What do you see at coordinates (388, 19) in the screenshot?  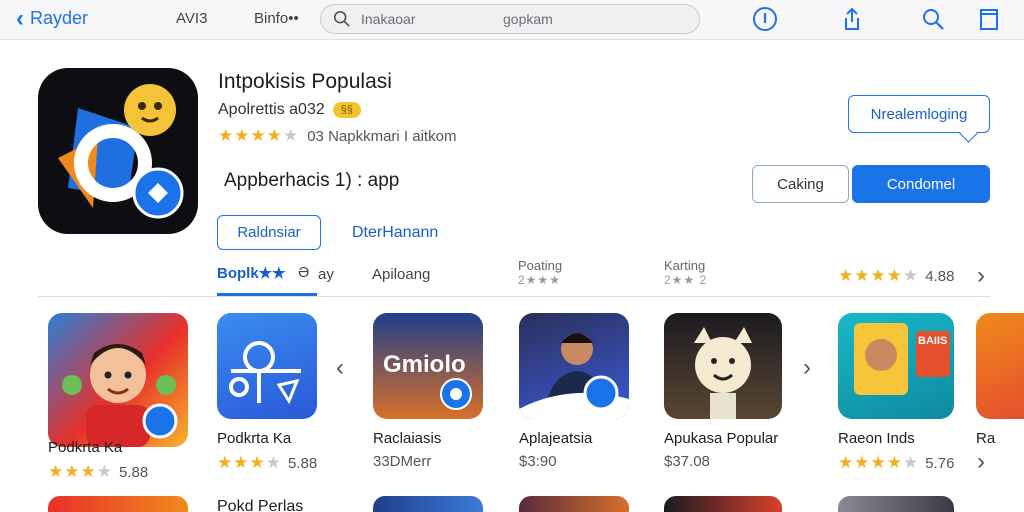 I see `search-placeholder: Inakaoar` at bounding box center [388, 19].